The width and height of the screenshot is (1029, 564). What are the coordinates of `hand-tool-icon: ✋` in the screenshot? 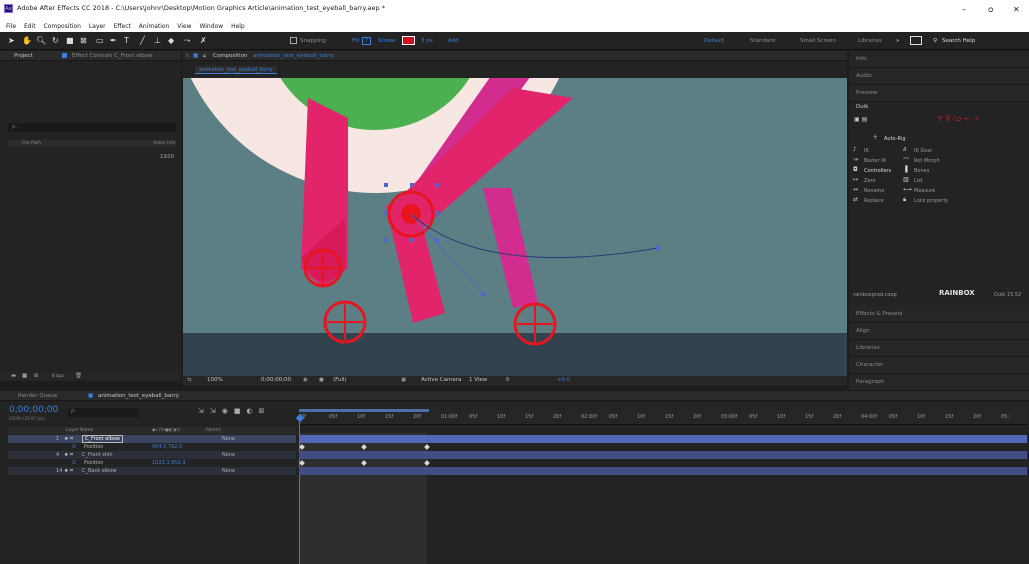 It's located at (27, 40).